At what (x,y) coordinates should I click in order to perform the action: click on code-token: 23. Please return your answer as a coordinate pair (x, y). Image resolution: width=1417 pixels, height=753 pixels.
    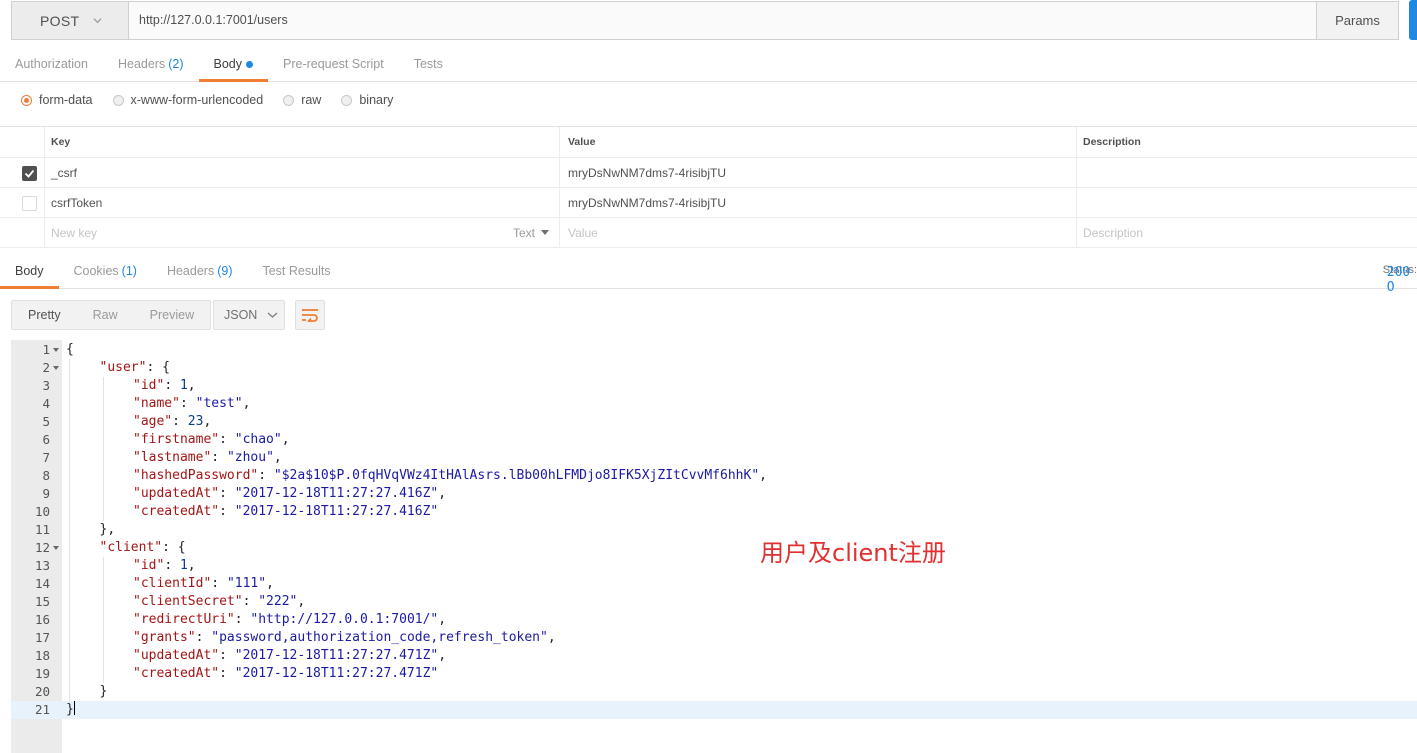
    Looking at the image, I should click on (195, 421).